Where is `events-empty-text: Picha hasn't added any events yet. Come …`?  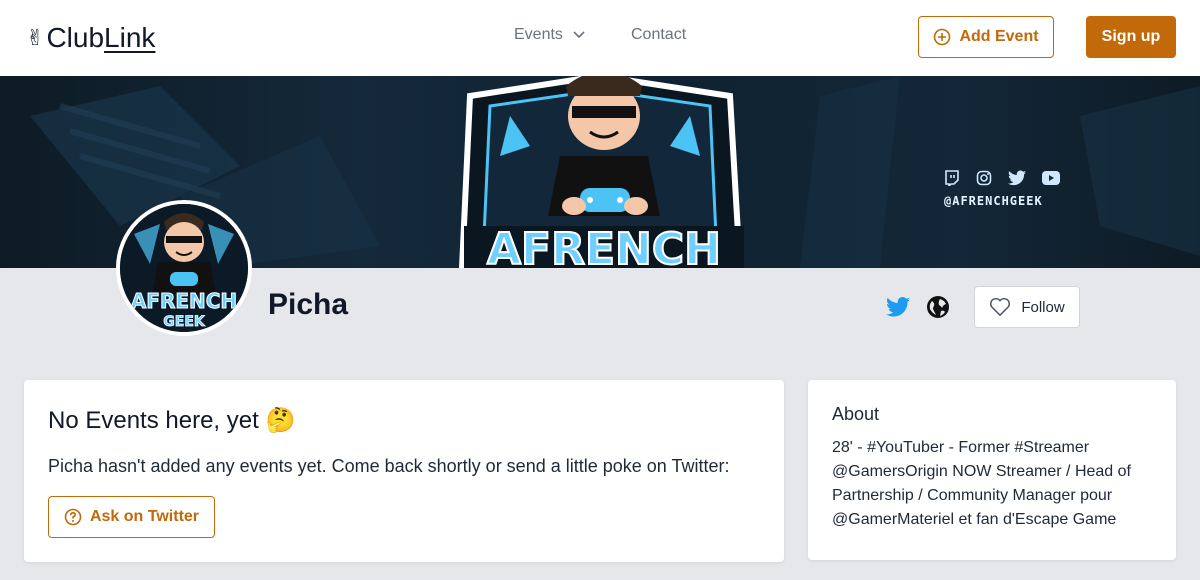 events-empty-text: Picha hasn't added any events yet. Come … is located at coordinates (389, 466).